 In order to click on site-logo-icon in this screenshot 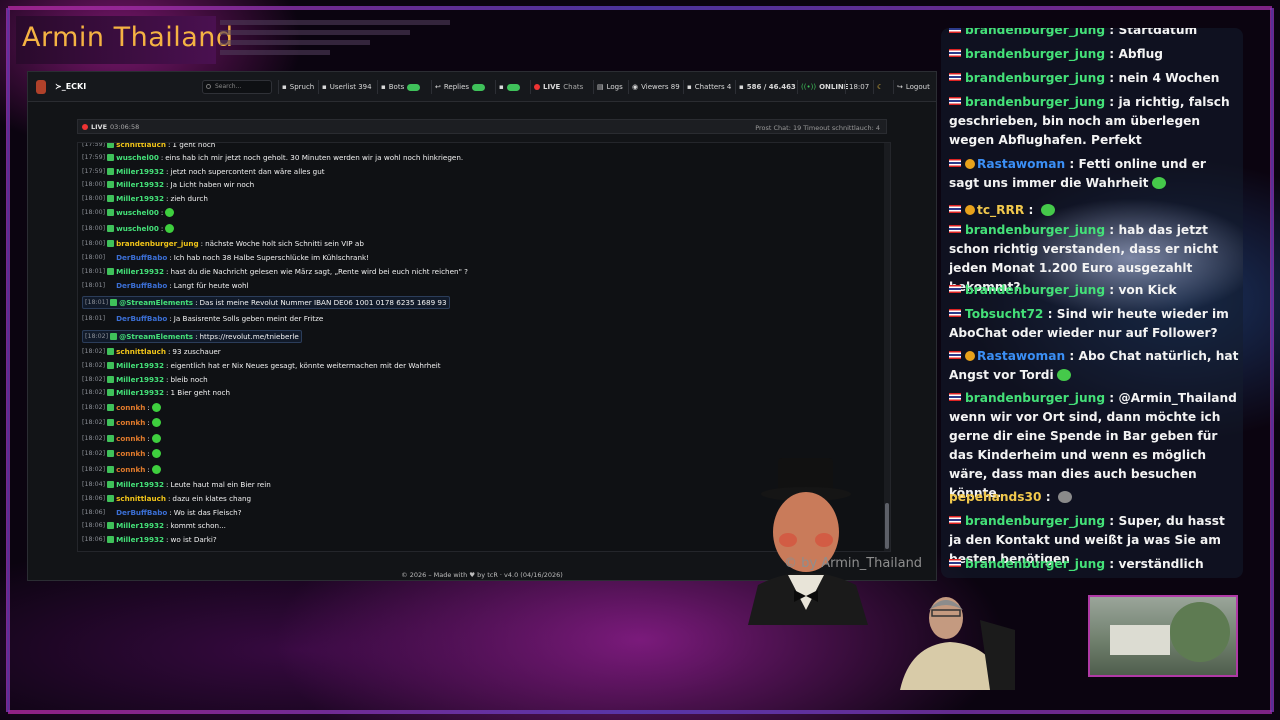, I will do `click(41, 87)`.